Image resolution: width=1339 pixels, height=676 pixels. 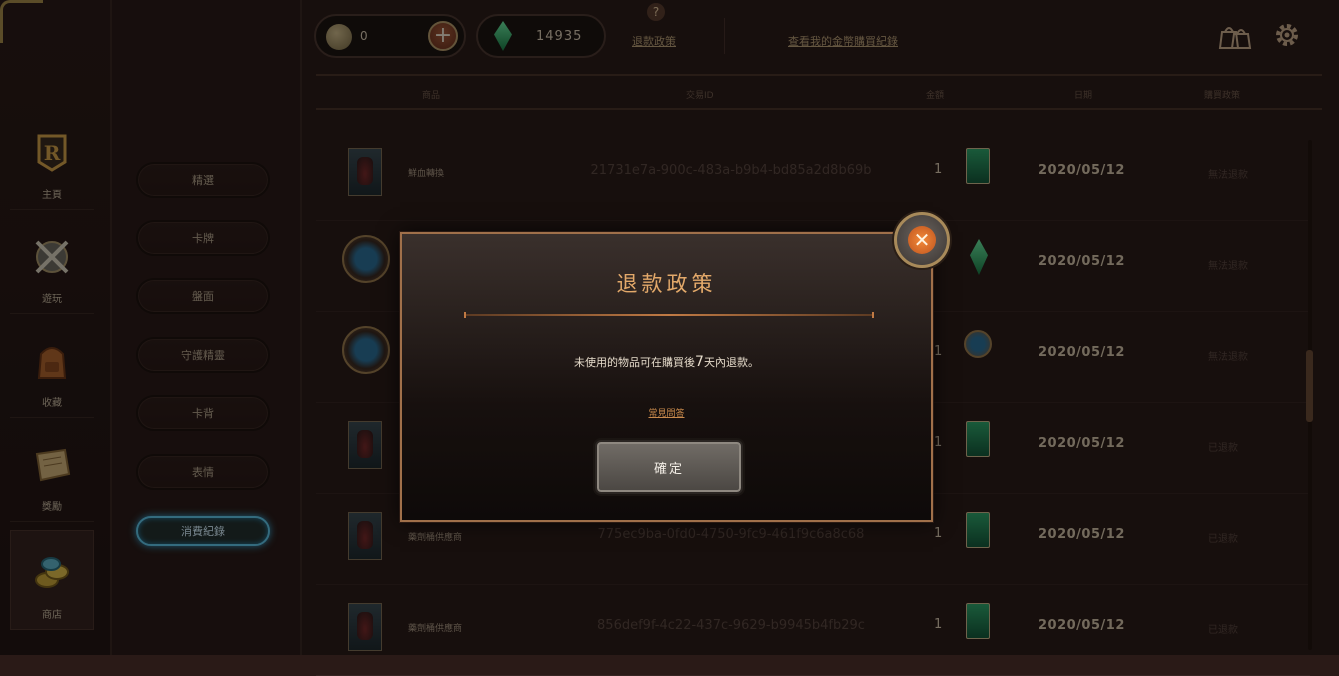 What do you see at coordinates (666, 412) in the screenshot?
I see `faq-link: 常見問答` at bounding box center [666, 412].